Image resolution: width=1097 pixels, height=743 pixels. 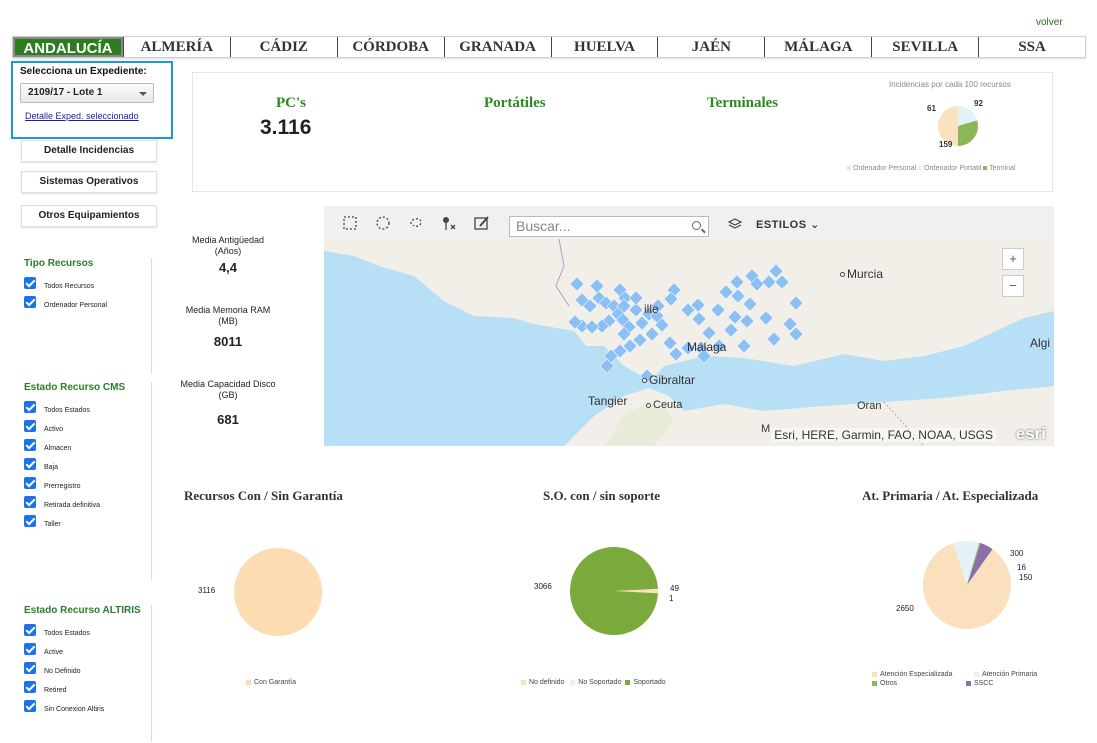 I want to click on layers-icon, so click(x=735, y=226).